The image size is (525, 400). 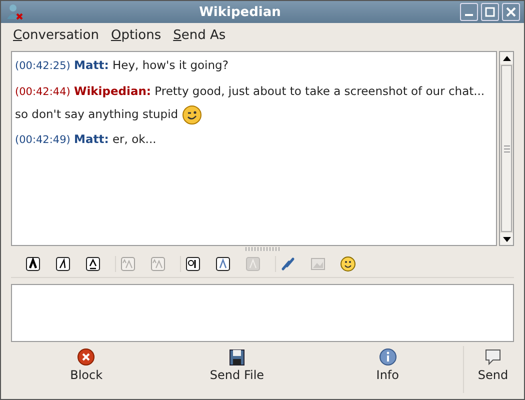 I want to click on grip-icon, so click(x=507, y=148).